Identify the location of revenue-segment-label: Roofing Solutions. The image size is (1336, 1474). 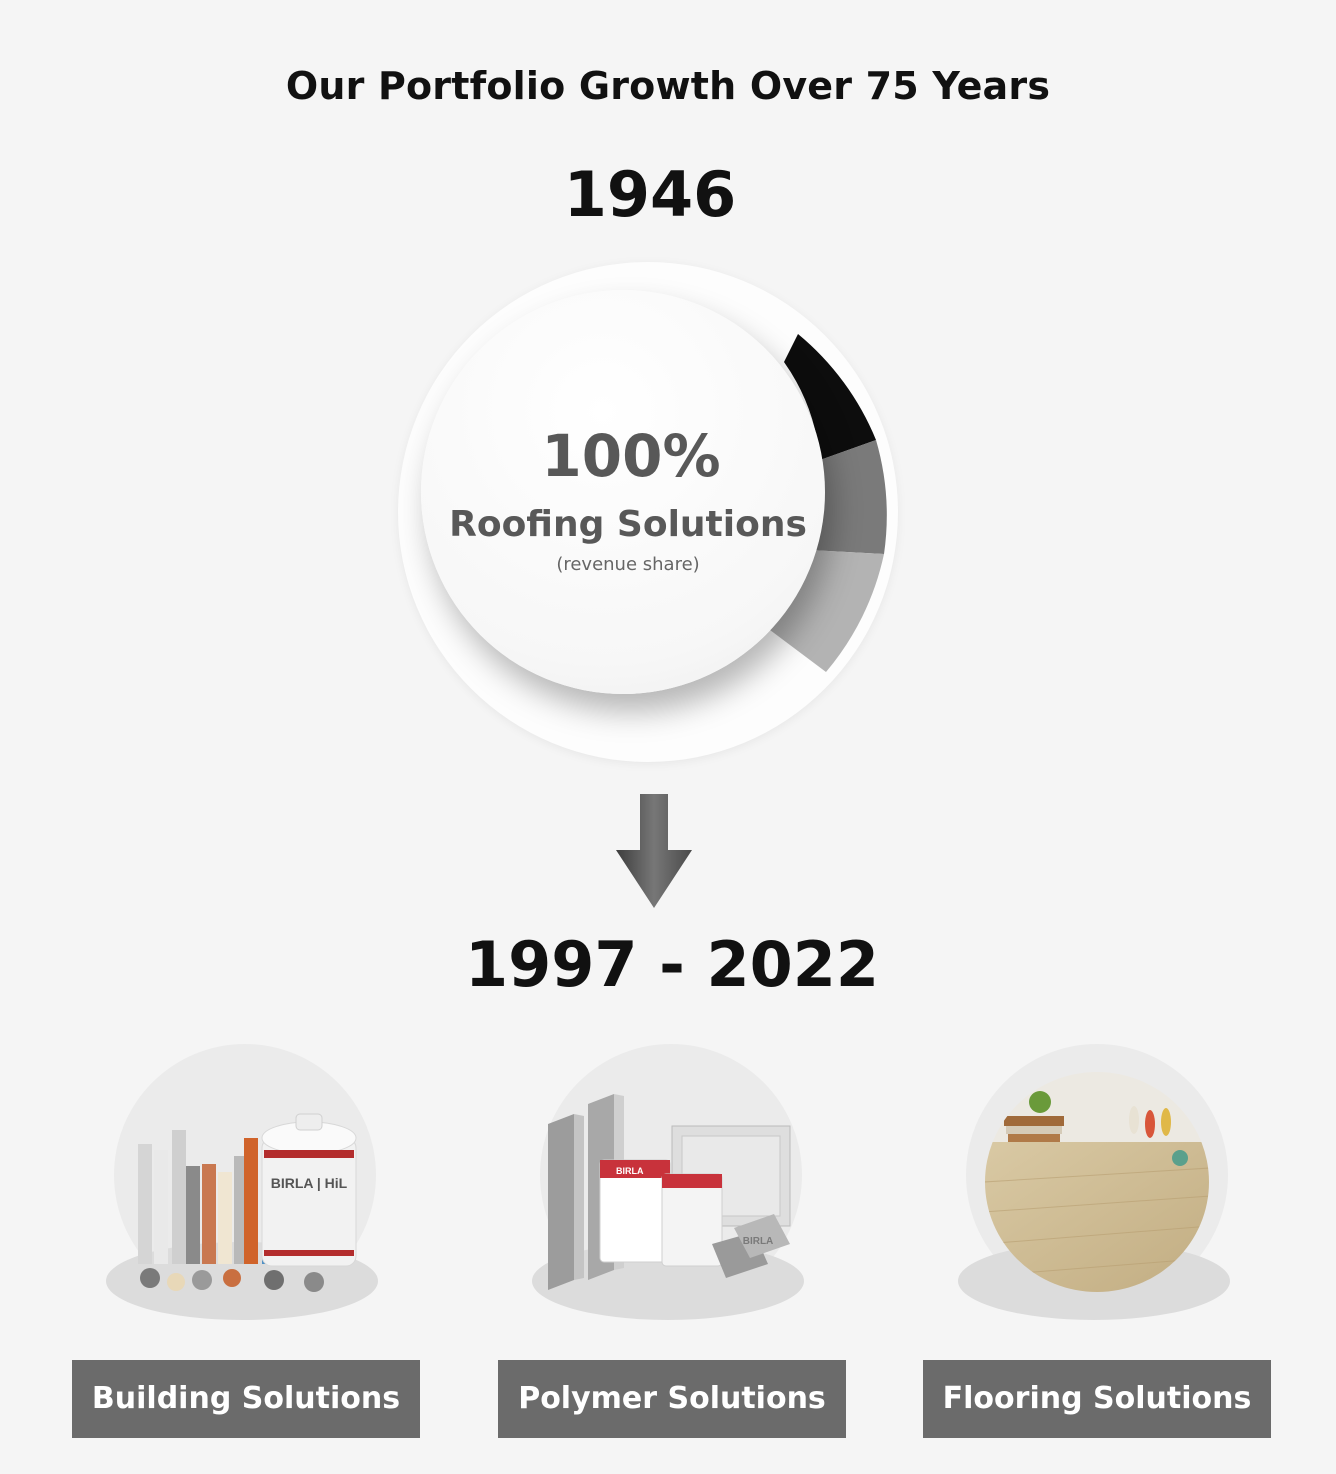
(628, 524).